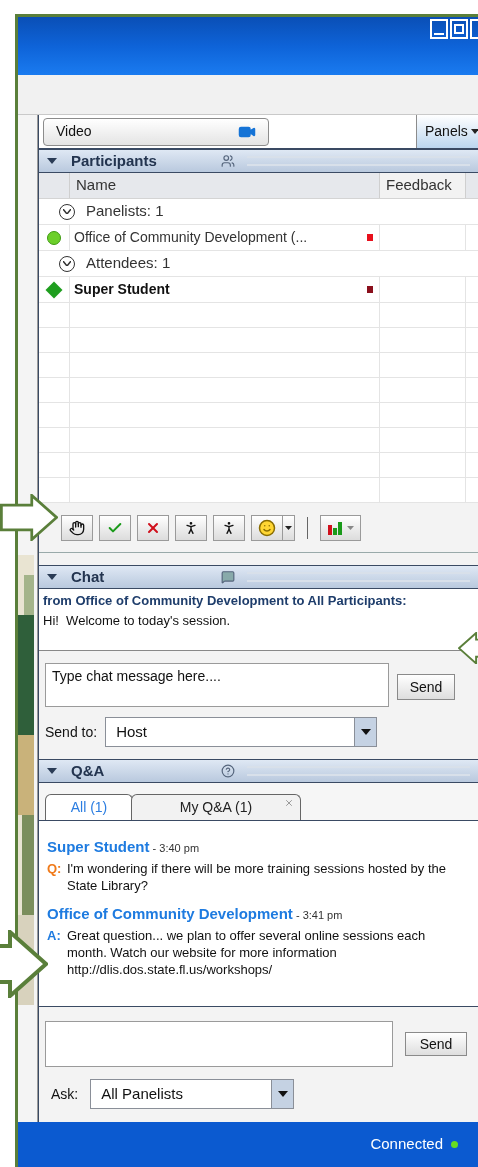 This screenshot has width=478, height=1167. I want to click on presenter-status-icon, so click(54, 237).